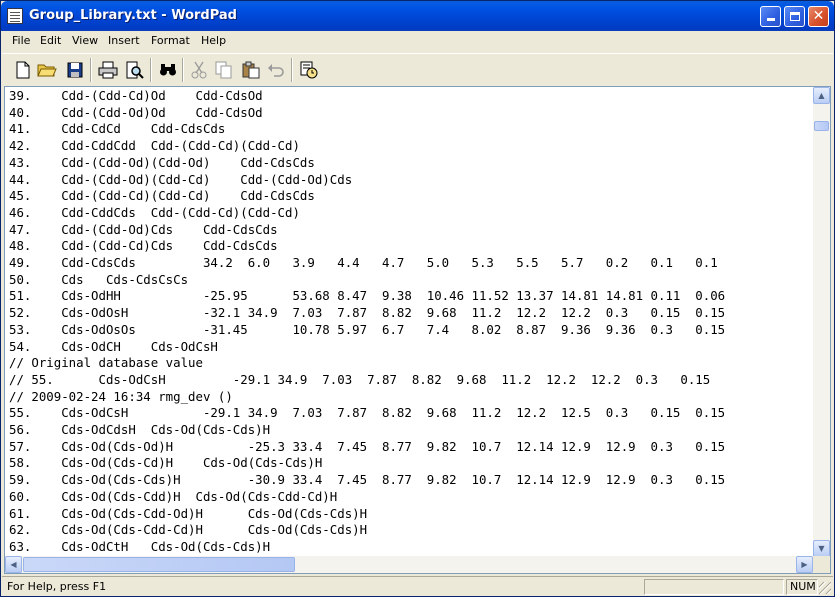  Describe the element at coordinates (117, 129) in the screenshot. I see `text-line: 41. Cdd-CdCd Cdd-CdsCds` at that location.